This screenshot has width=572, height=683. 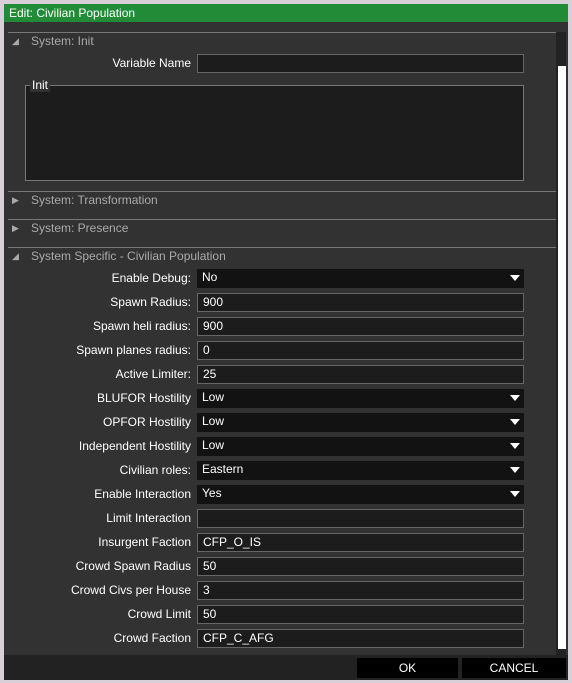 I want to click on scrollbar, so click(x=561, y=345).